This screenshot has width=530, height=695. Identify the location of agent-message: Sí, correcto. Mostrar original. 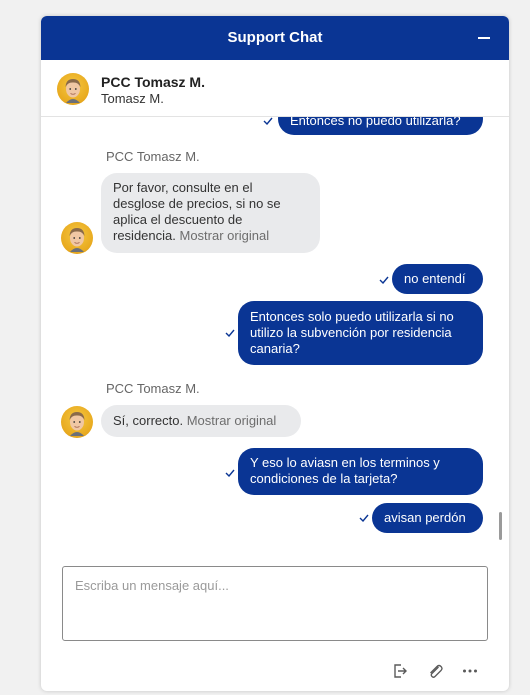
(201, 421).